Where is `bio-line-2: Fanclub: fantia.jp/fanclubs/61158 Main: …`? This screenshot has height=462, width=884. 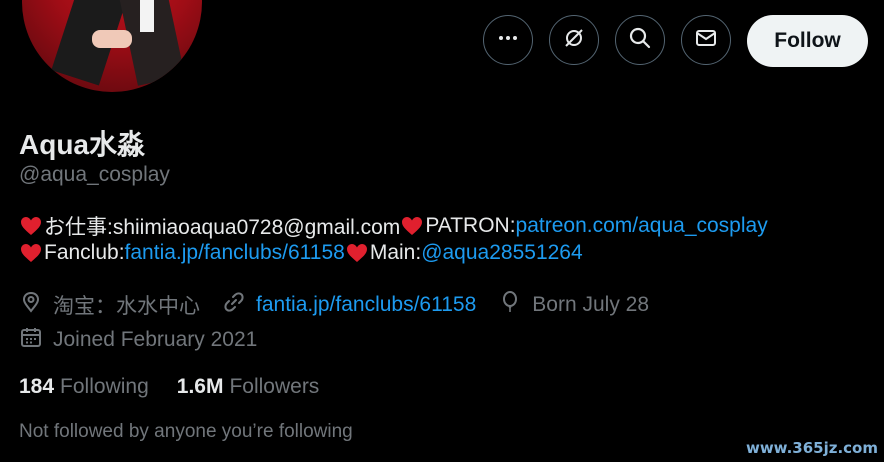
bio-line-2: Fanclub: fantia.jp/fanclubs/61158 Main: … is located at coordinates (301, 253).